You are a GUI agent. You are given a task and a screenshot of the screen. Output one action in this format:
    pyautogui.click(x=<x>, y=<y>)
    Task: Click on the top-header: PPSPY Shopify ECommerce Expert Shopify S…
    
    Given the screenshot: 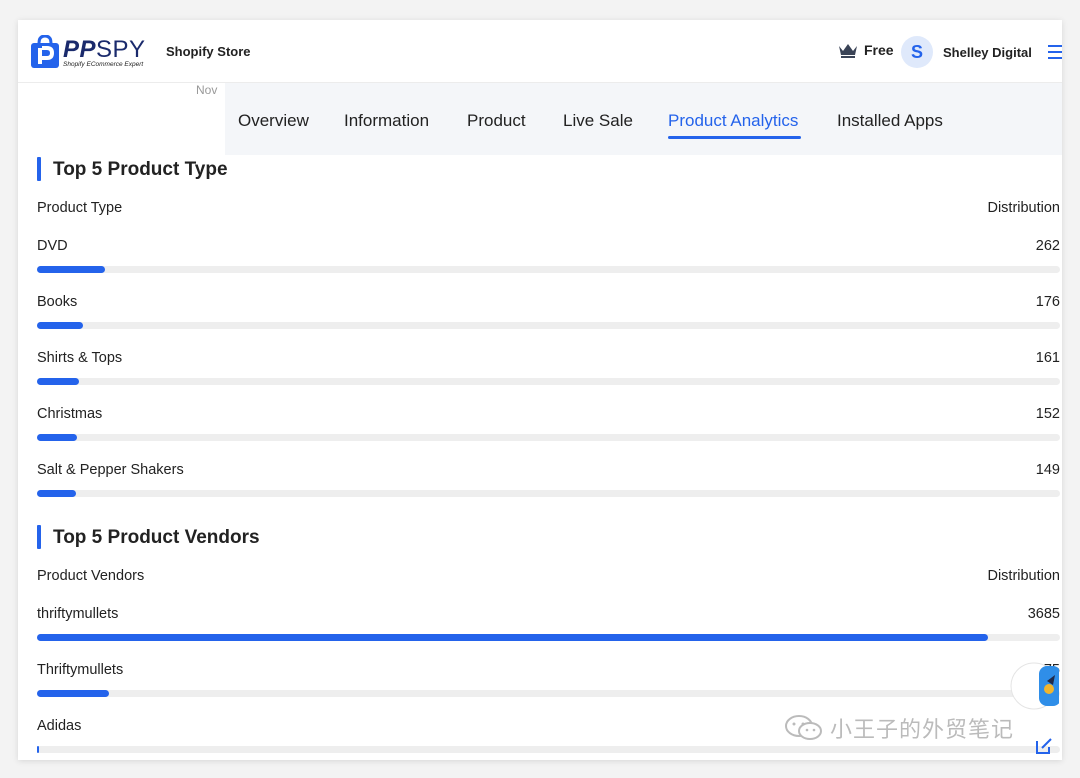 What is the action you would take?
    pyautogui.click(x=540, y=51)
    